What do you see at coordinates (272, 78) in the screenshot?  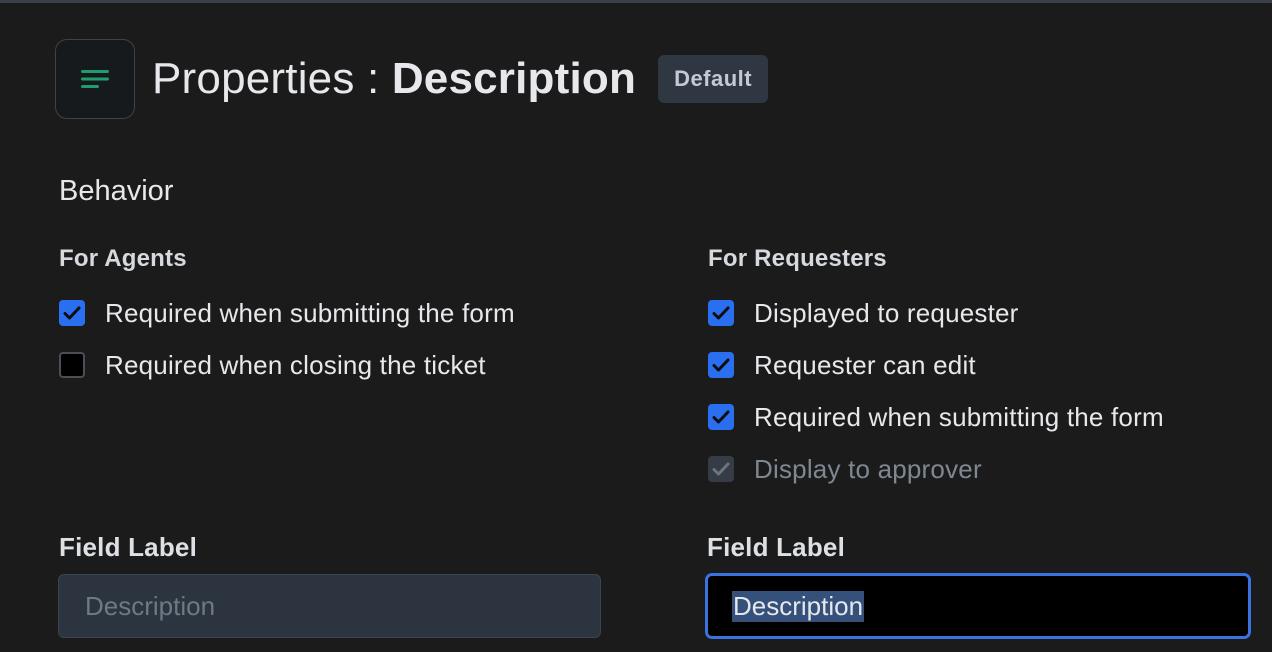 I see `title-prefix: Properties :` at bounding box center [272, 78].